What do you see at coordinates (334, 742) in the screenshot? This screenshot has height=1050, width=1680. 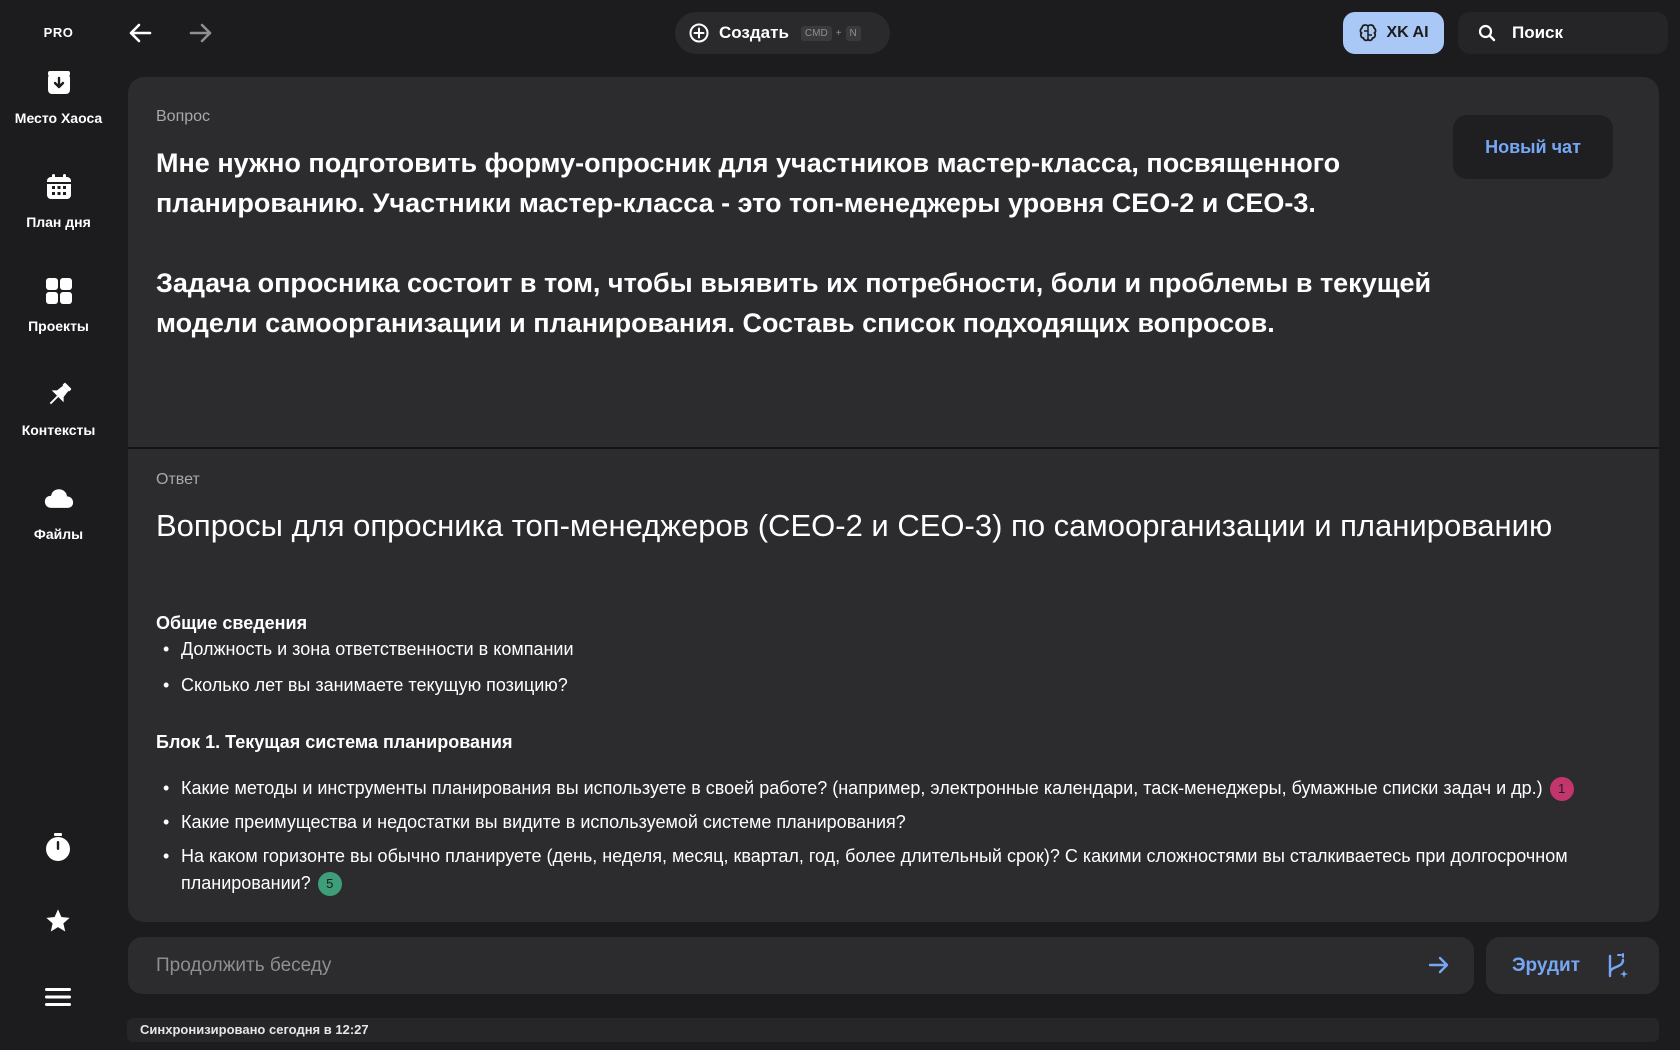 I see `section-heading: Блок 1. Текущая система планирования` at bounding box center [334, 742].